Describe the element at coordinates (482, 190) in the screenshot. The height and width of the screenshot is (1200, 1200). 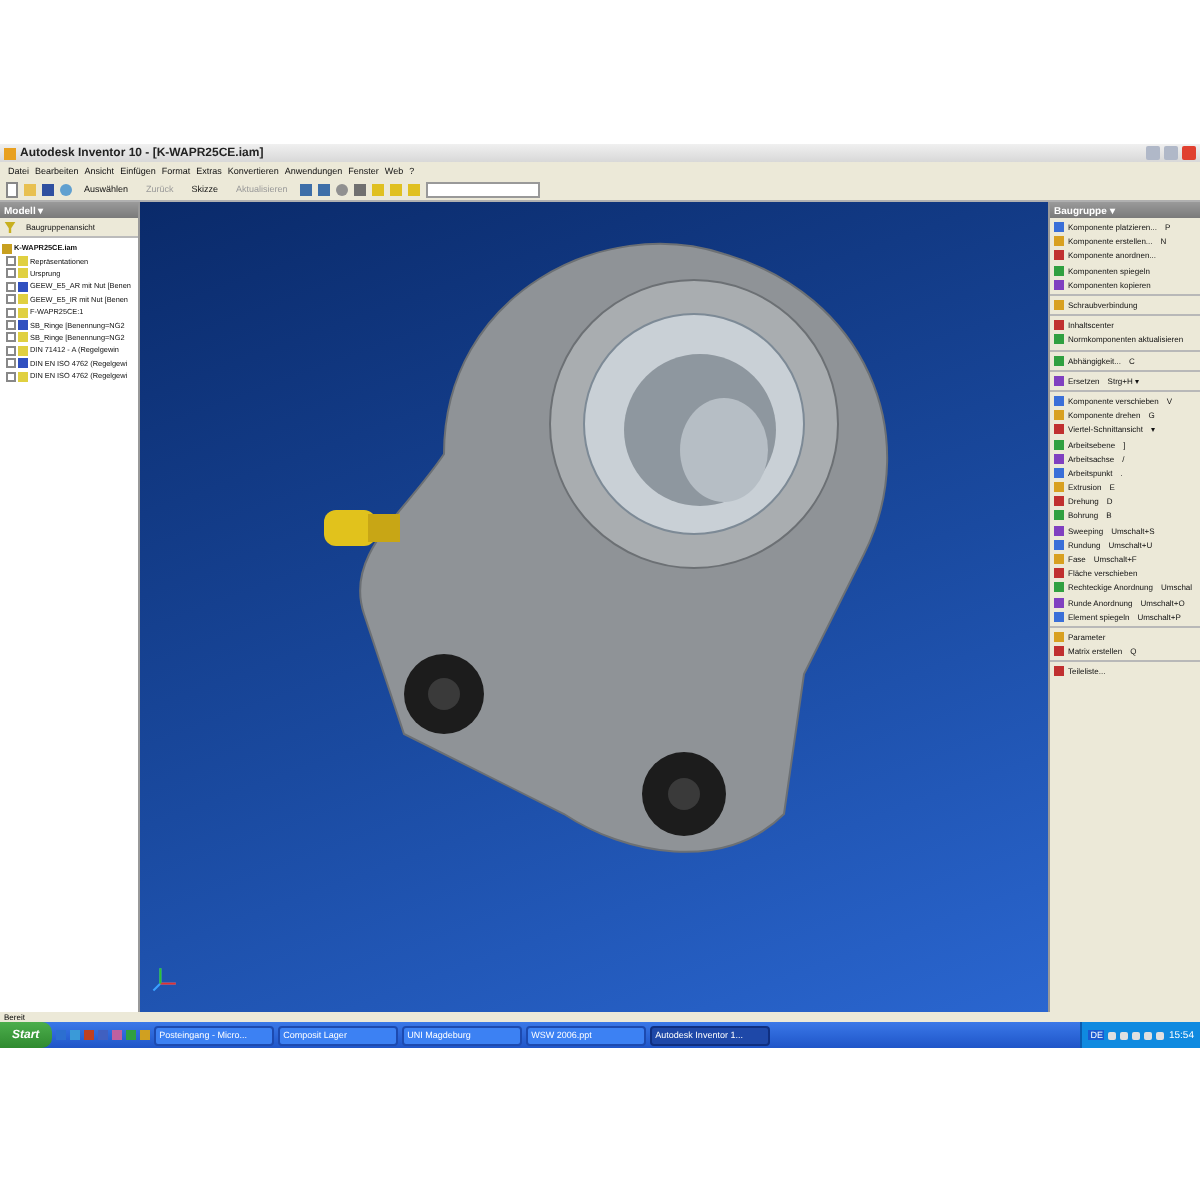
I see `command-field` at that location.